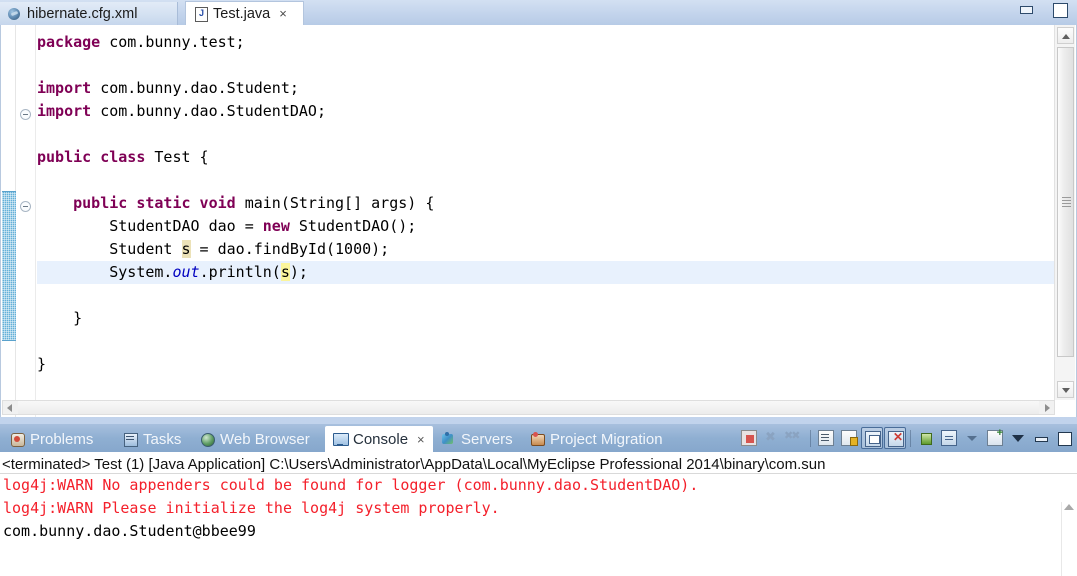 The image size is (1077, 576). I want to click on pin-console-button, so click(926, 438).